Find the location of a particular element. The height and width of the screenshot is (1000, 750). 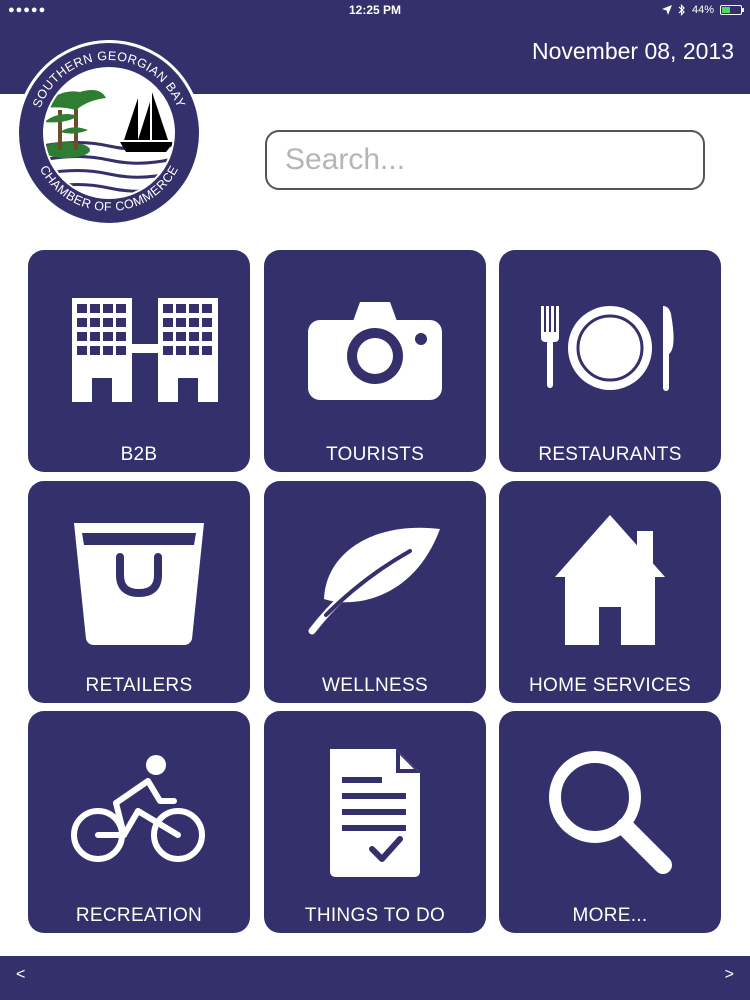

fork-plate-knife-icon is located at coordinates (607, 348).